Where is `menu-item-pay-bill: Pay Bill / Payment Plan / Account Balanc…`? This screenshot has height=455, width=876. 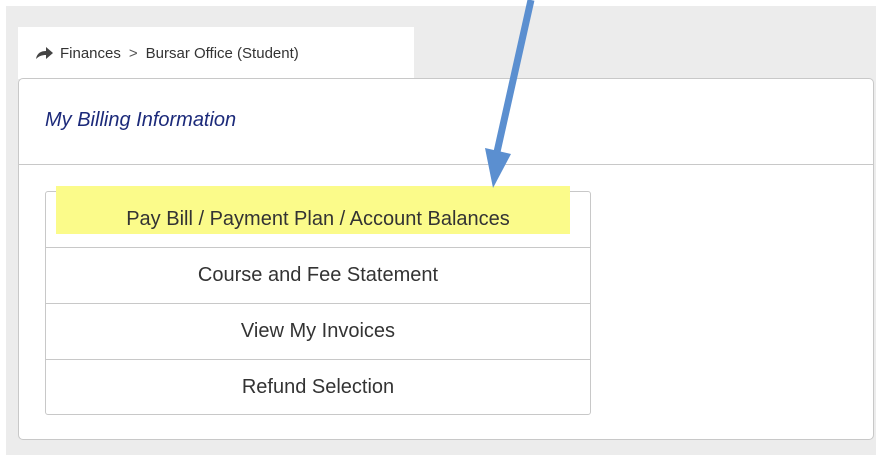
menu-item-pay-bill: Pay Bill / Payment Plan / Account Balanc… is located at coordinates (318, 217).